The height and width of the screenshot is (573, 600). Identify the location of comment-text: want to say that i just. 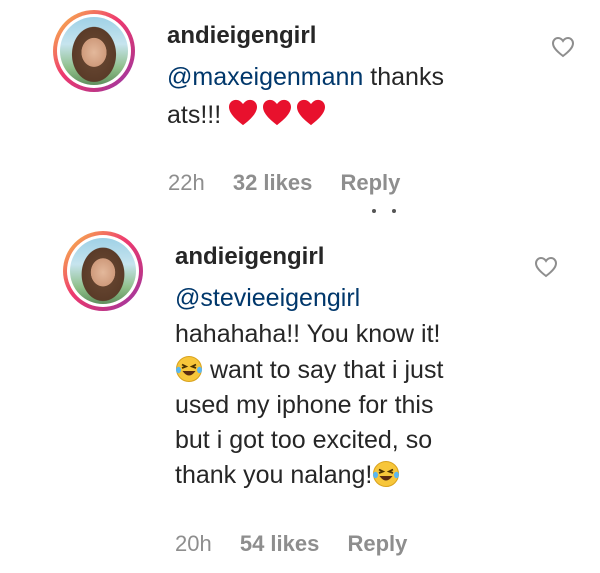
(326, 370).